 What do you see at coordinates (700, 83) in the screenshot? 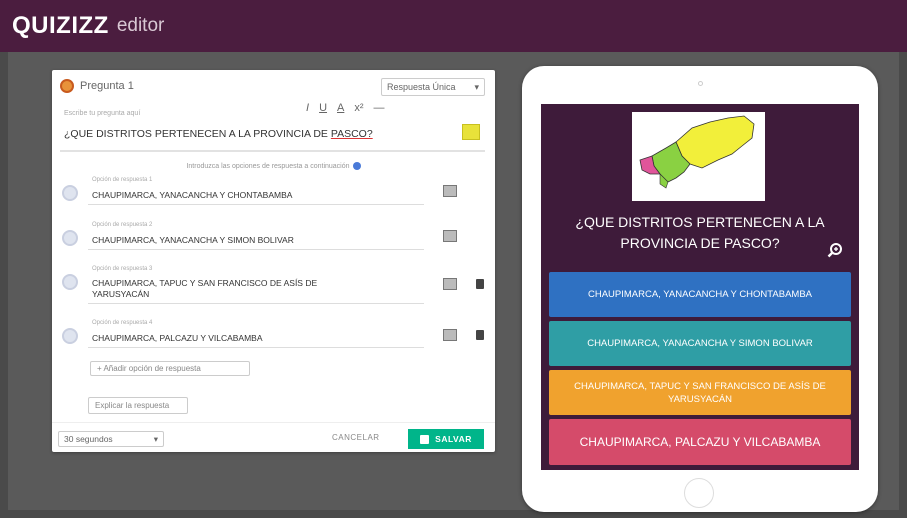
I see `camera-icon` at bounding box center [700, 83].